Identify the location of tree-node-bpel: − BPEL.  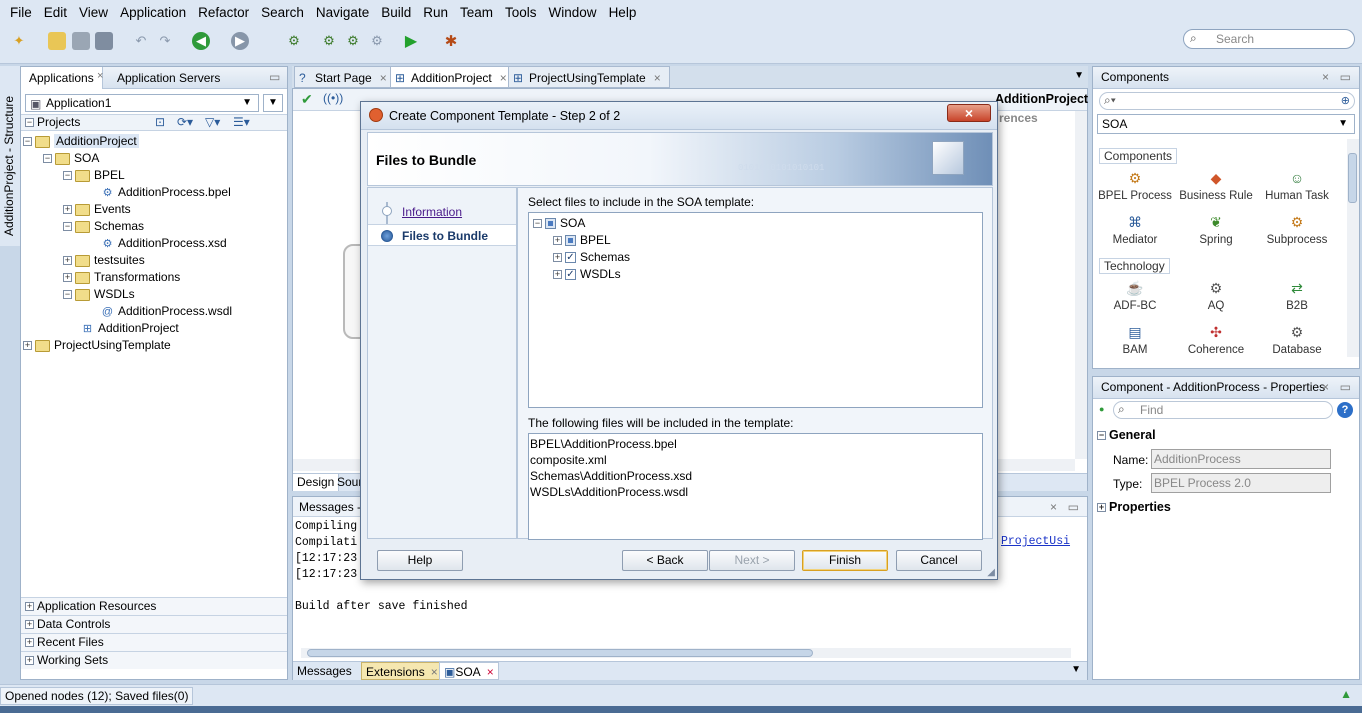
(154, 175).